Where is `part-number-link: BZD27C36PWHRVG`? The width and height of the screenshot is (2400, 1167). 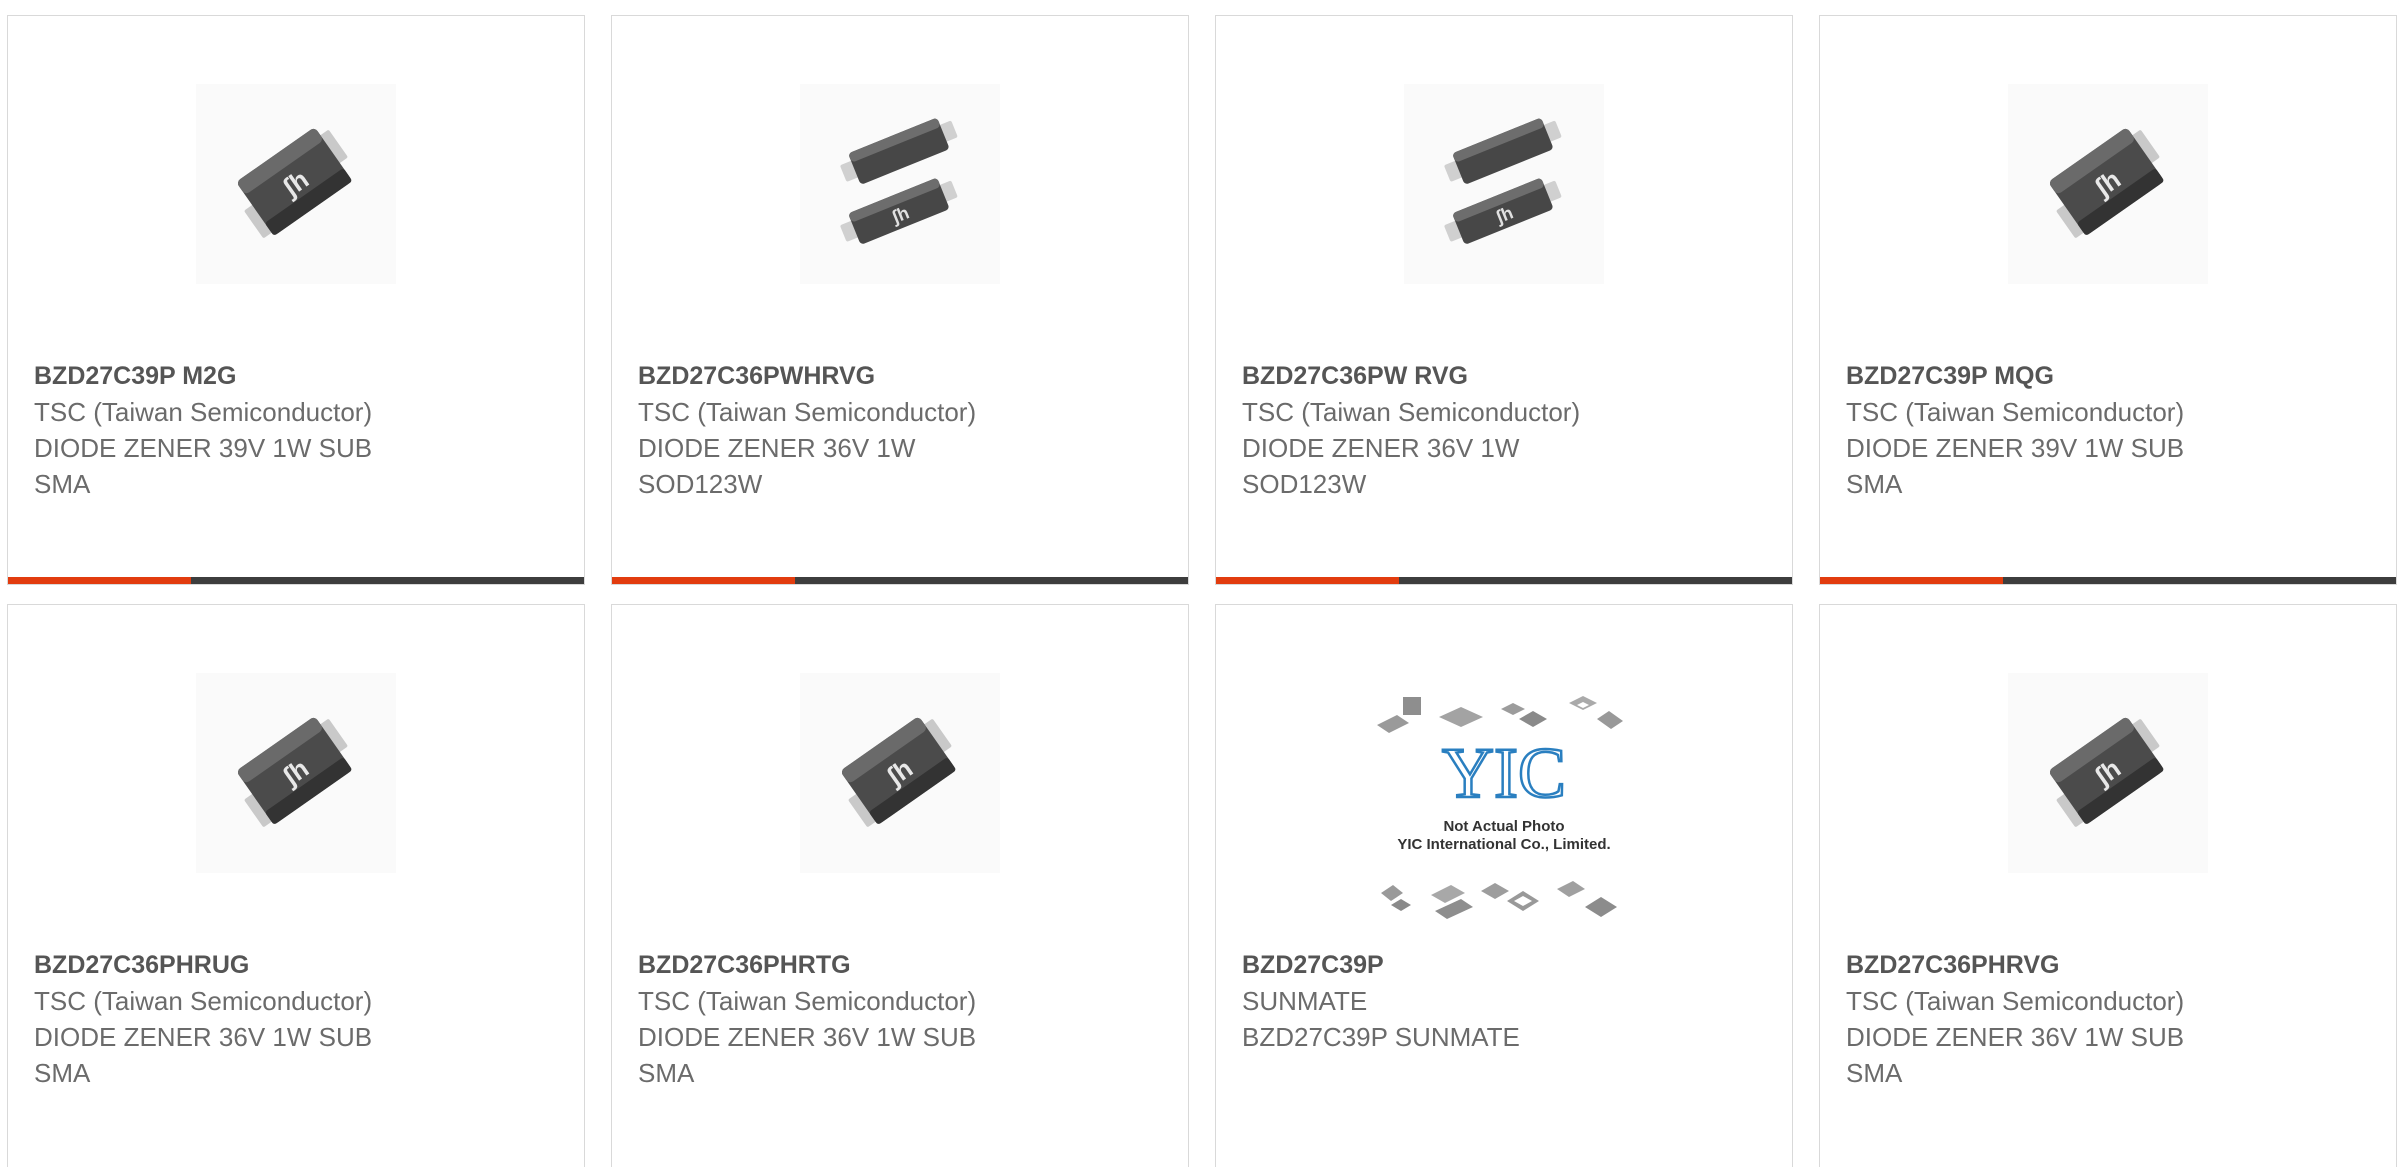
part-number-link: BZD27C36PWHRVG is located at coordinates (903, 376).